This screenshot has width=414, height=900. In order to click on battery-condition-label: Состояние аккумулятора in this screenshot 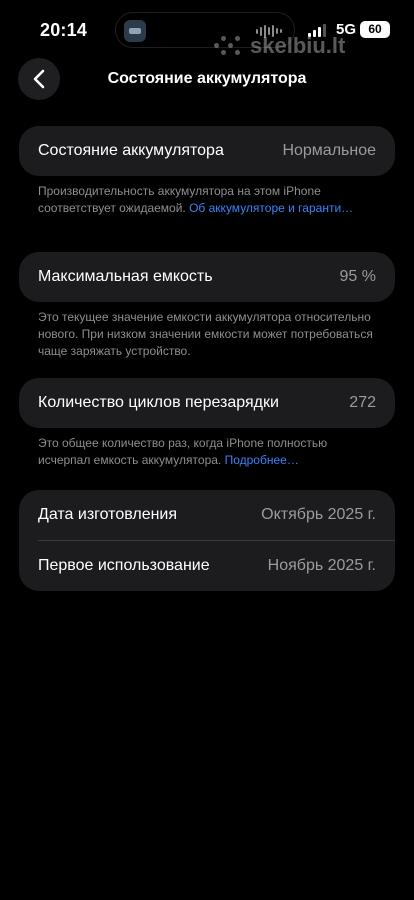, I will do `click(131, 150)`.